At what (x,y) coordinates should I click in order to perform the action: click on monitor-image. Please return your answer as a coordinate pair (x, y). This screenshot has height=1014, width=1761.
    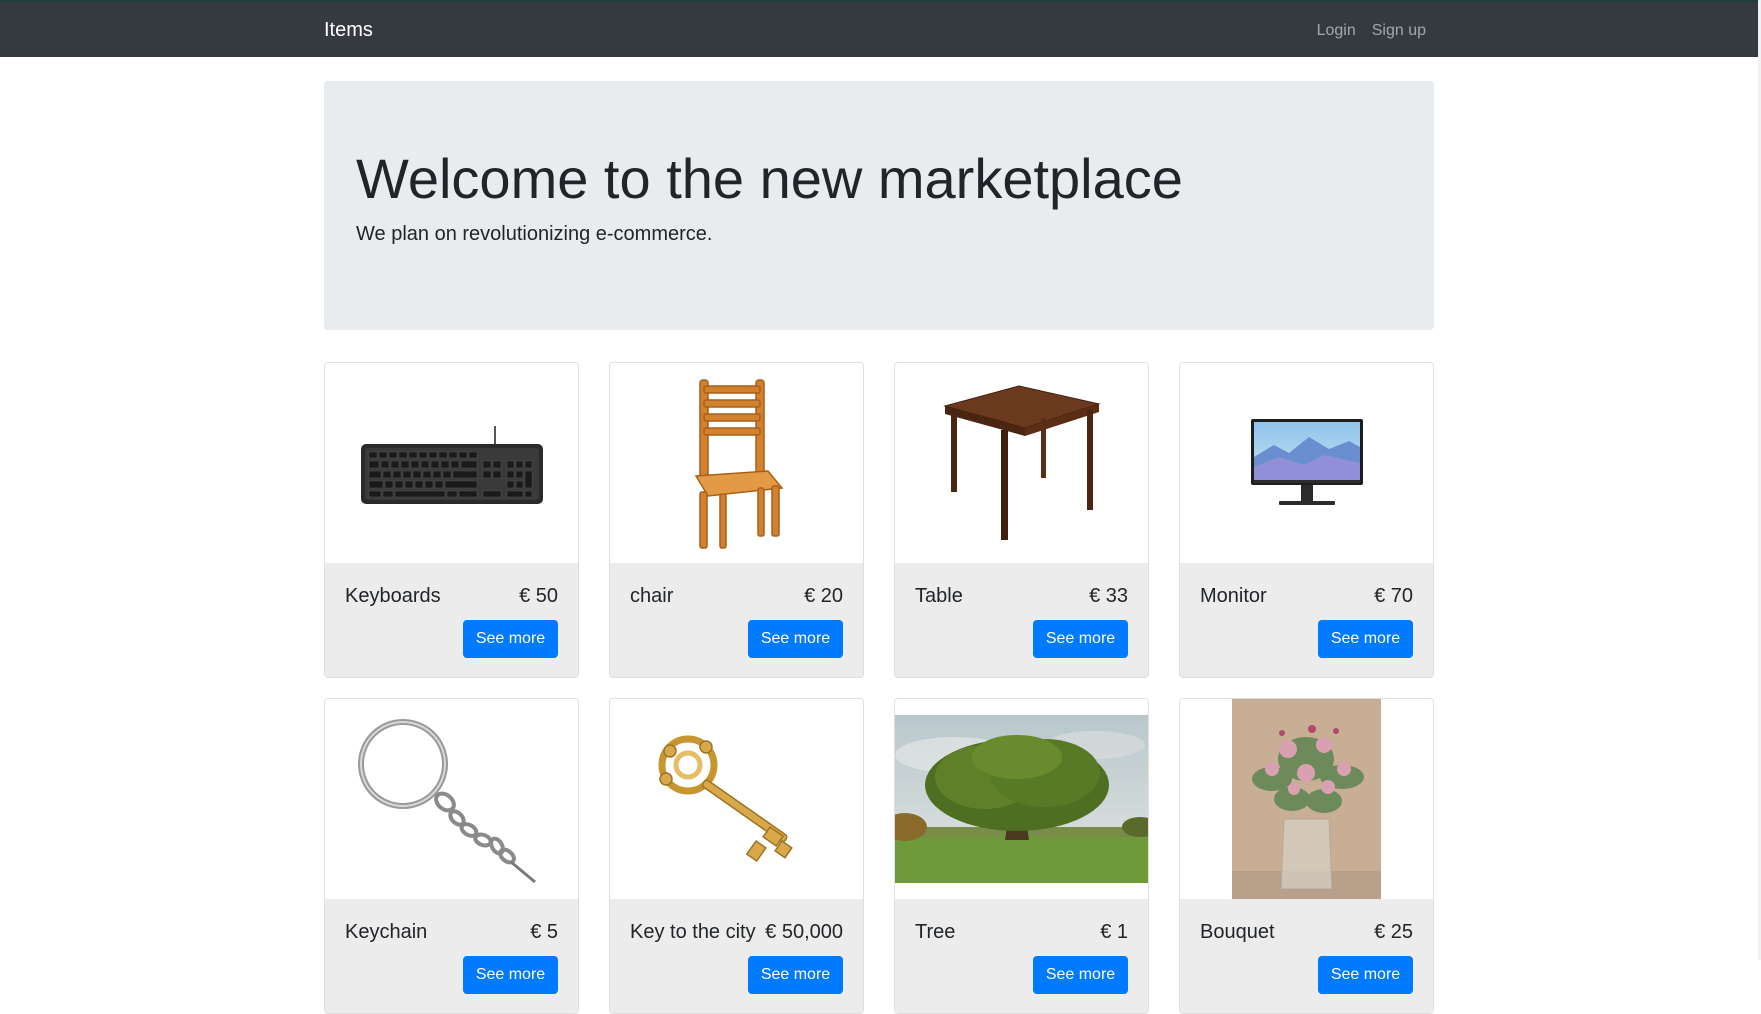
    Looking at the image, I should click on (1306, 463).